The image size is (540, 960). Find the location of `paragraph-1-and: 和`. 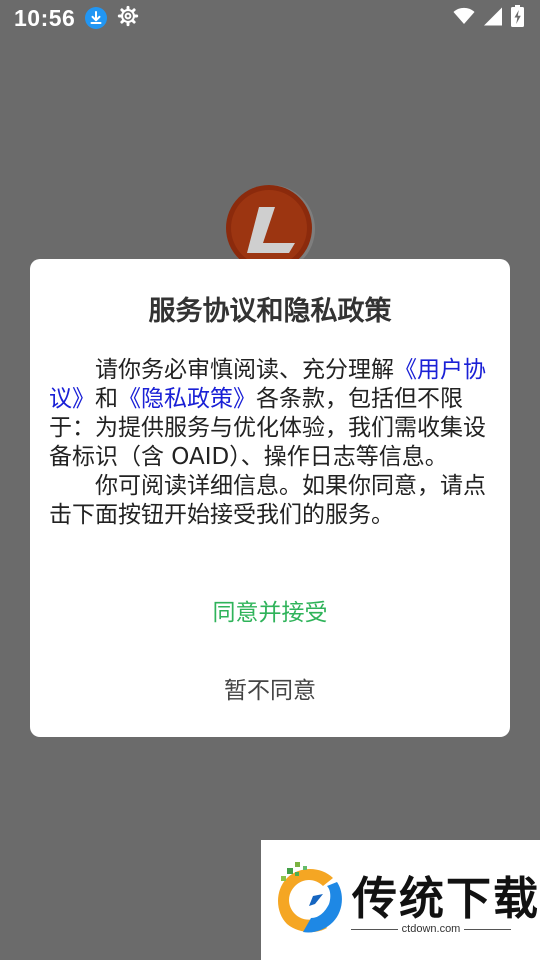

paragraph-1-and: 和 is located at coordinates (106, 399).